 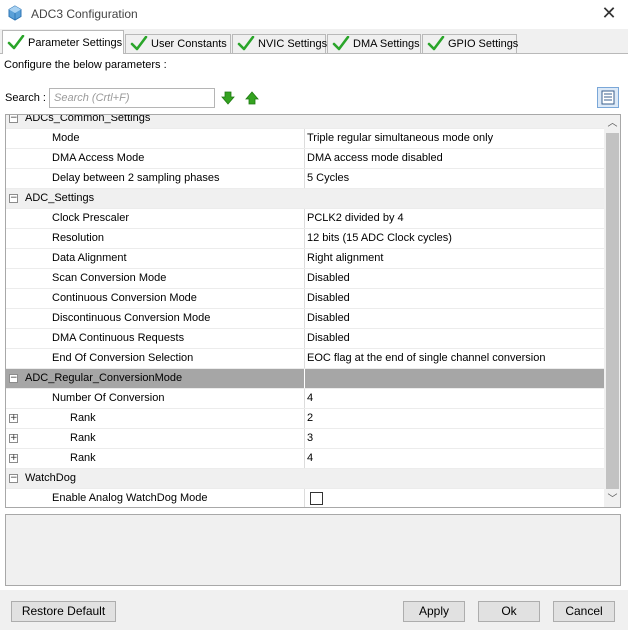 I want to click on param-row: Scan Conversion Mode Disabled, so click(x=305, y=279).